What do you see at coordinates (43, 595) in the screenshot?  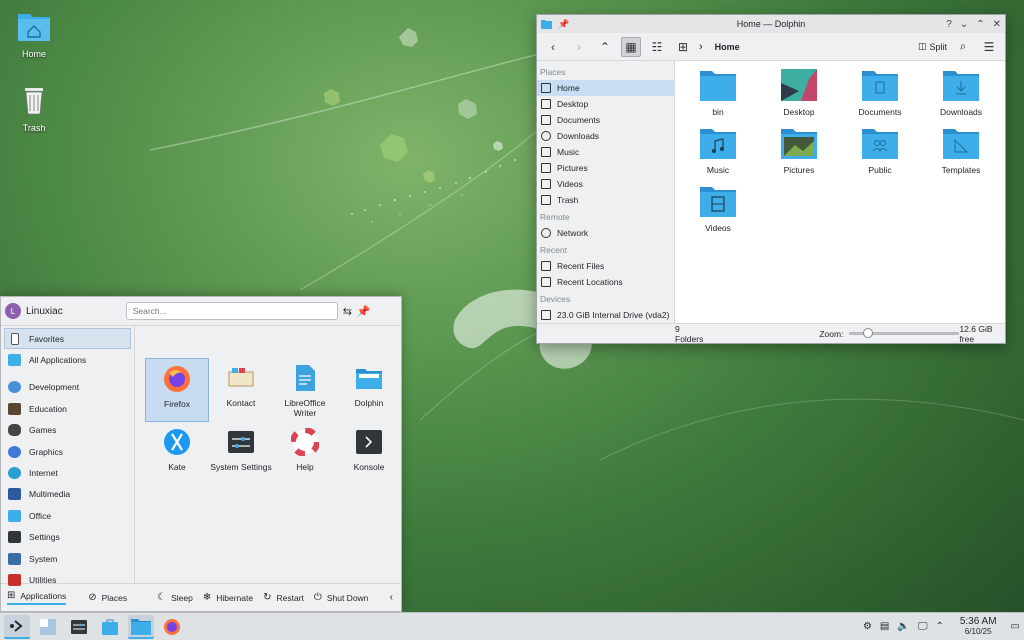 I see `tab-label: Applications` at bounding box center [43, 595].